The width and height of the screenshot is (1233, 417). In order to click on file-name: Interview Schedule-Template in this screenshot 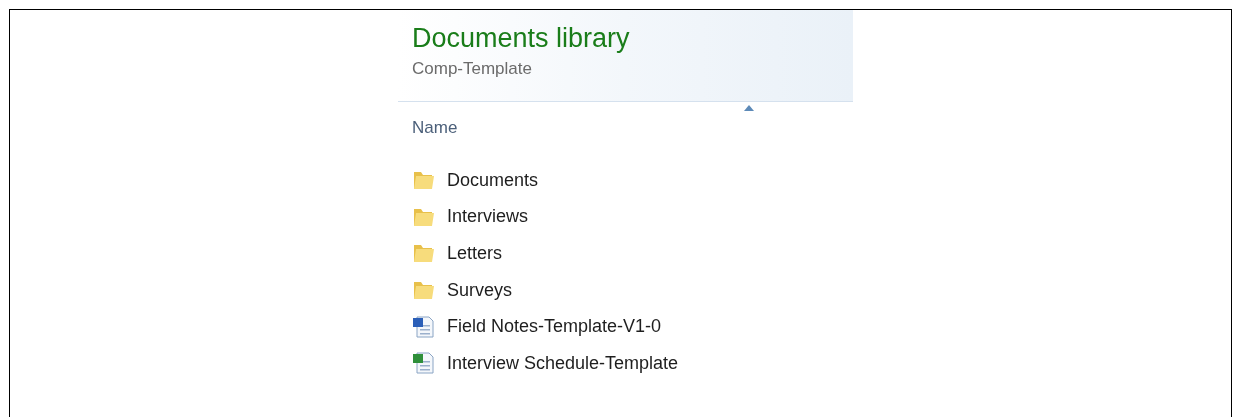, I will do `click(563, 363)`.